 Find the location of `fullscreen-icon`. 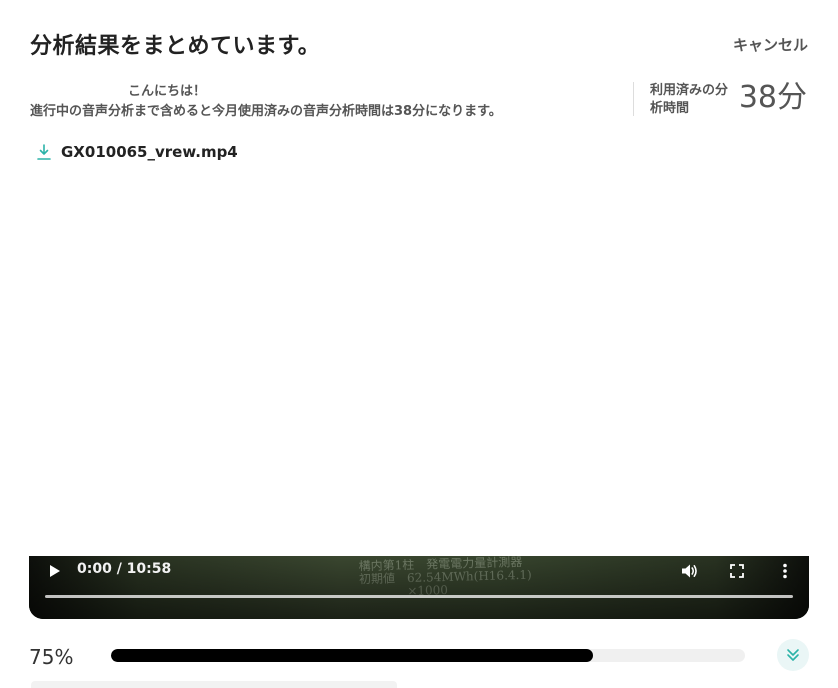

fullscreen-icon is located at coordinates (737, 571).